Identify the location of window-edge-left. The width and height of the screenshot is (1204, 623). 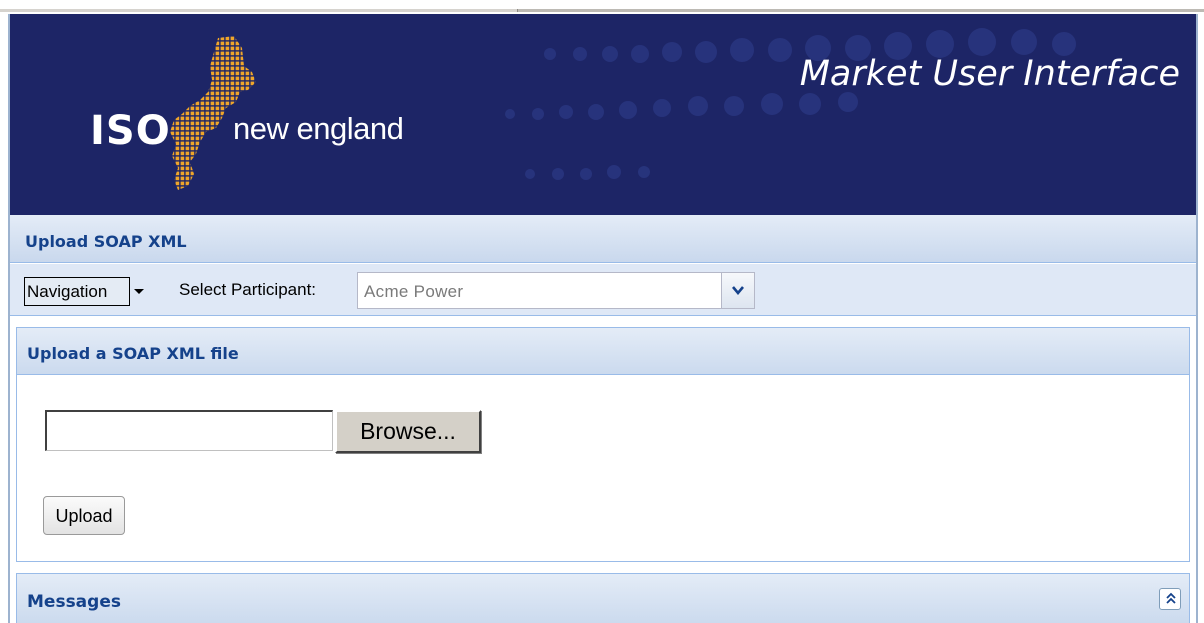
(258, 10).